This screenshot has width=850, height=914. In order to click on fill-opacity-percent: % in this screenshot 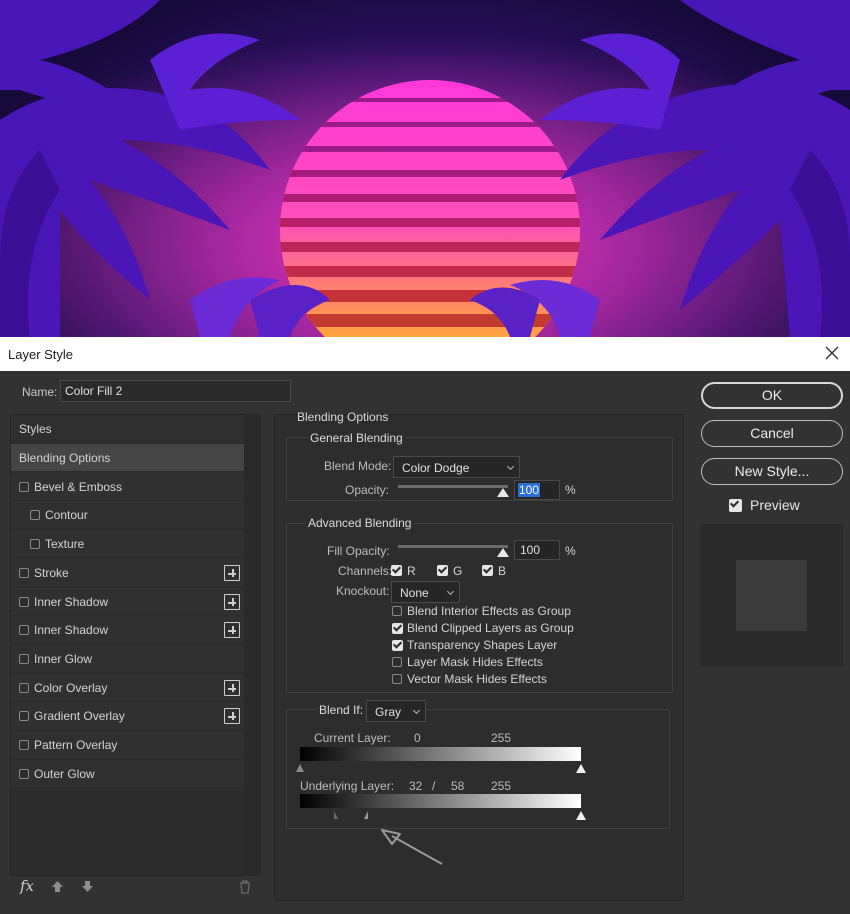, I will do `click(570, 551)`.